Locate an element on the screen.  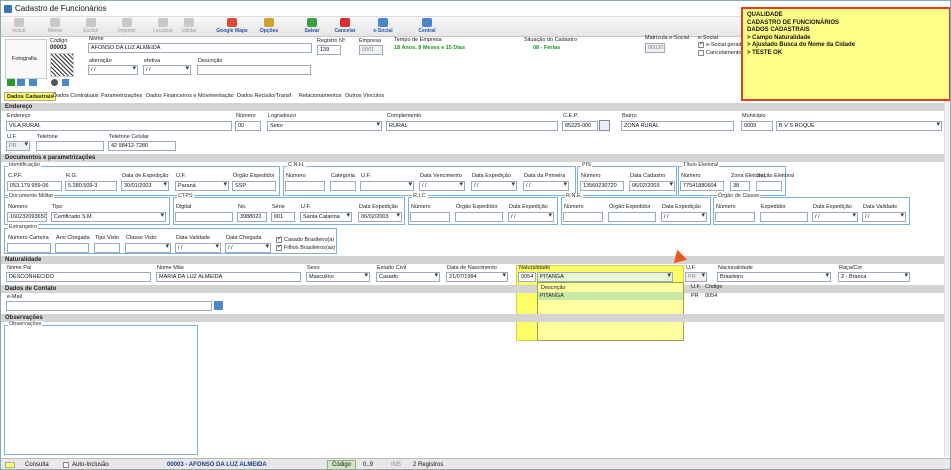
tab-dados-cadastrais: Dados Cadastrais is located at coordinates (30, 96).